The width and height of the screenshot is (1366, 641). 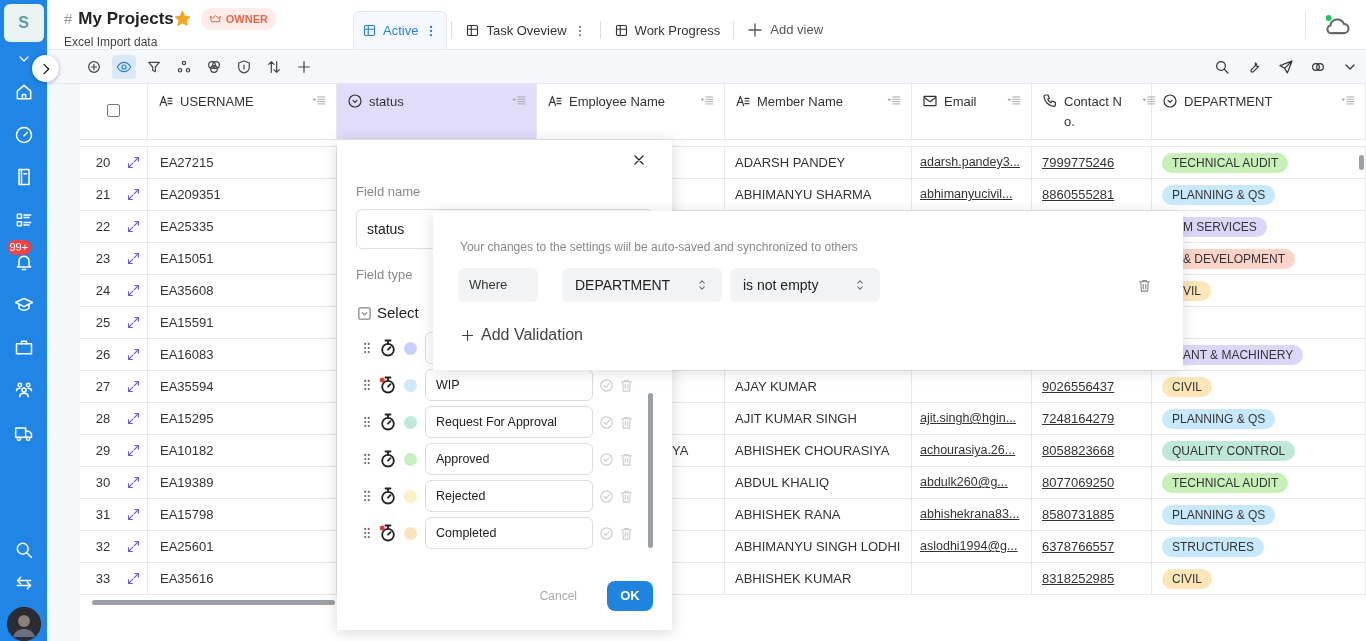 I want to click on plus-icon, so click(x=755, y=30).